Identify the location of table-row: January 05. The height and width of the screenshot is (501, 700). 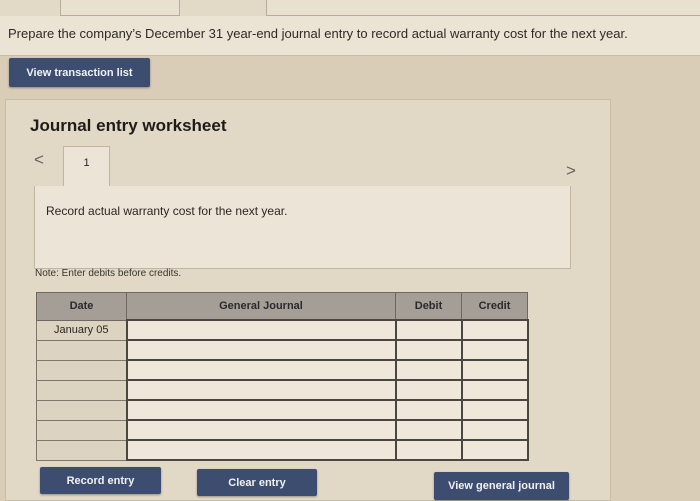
(282, 330).